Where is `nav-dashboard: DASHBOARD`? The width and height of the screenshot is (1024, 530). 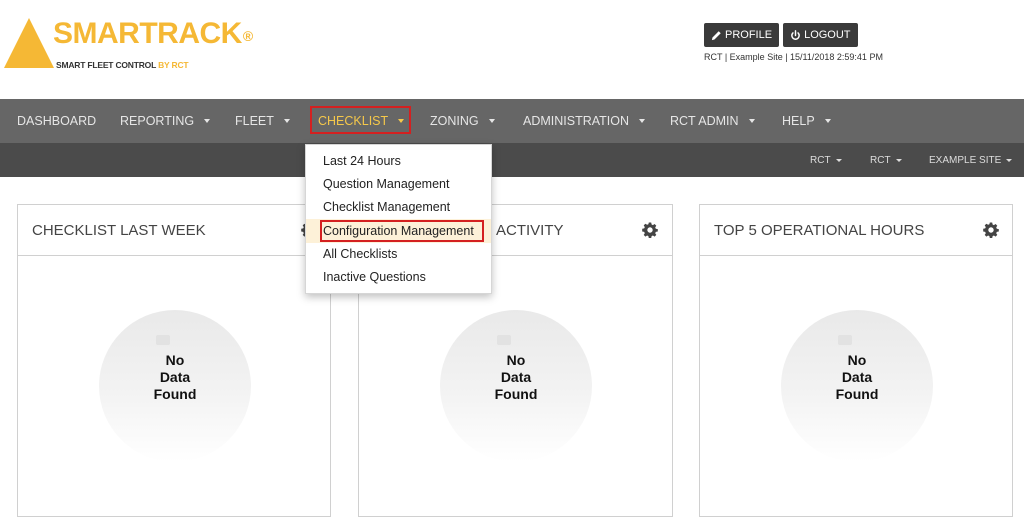 nav-dashboard: DASHBOARD is located at coordinates (56, 121).